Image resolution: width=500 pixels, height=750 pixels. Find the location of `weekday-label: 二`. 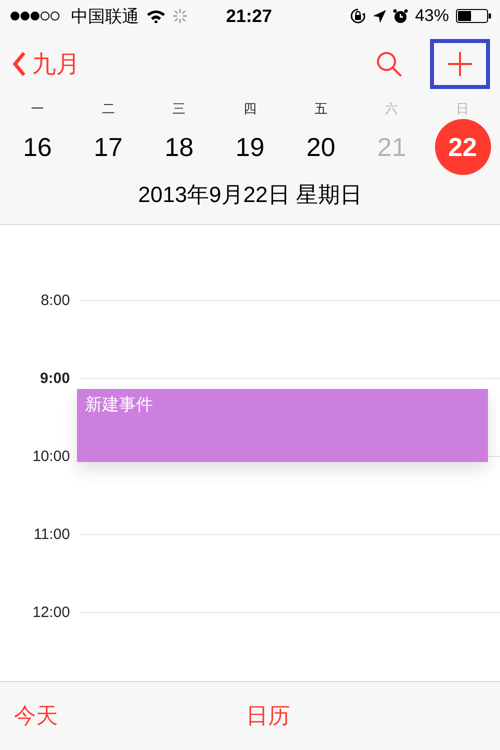

weekday-label: 二 is located at coordinates (108, 109).